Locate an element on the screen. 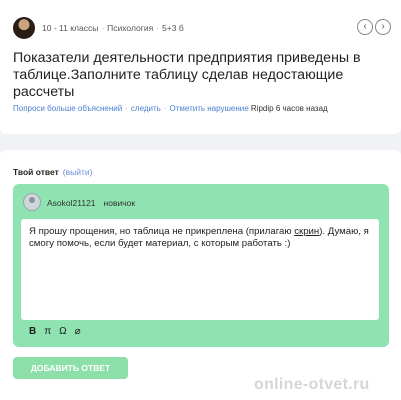 Image resolution: width=401 pixels, height=400 pixels. user-name: Asokol21121 is located at coordinates (71, 203).